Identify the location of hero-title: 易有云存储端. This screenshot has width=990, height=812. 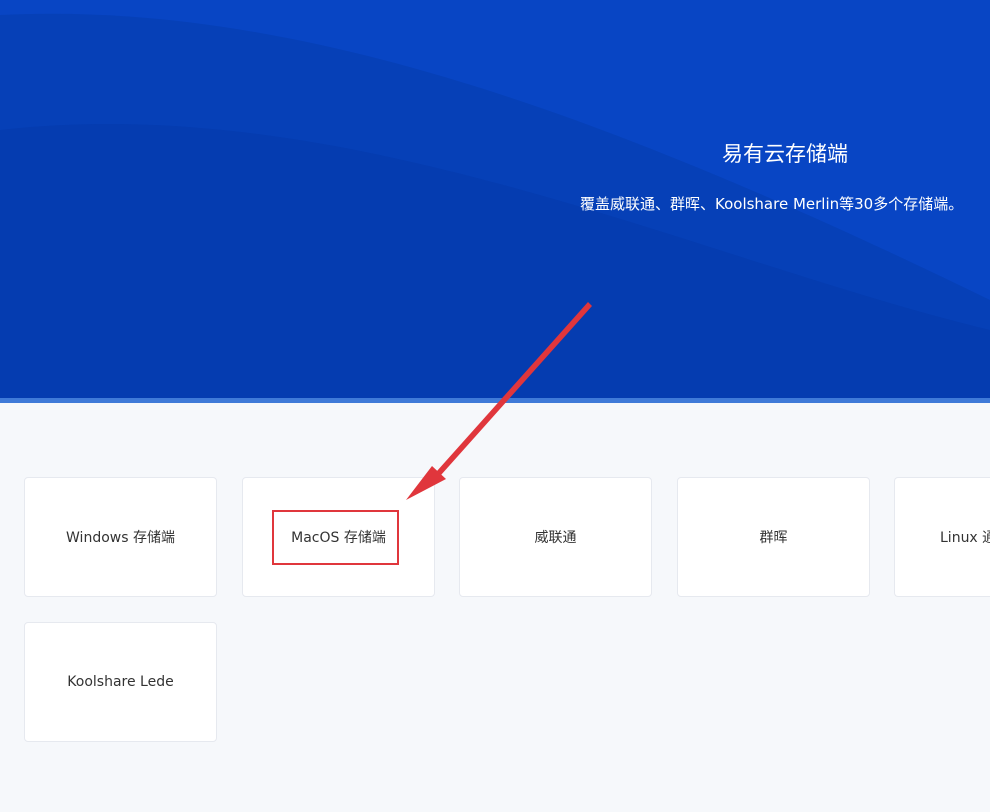
(785, 154).